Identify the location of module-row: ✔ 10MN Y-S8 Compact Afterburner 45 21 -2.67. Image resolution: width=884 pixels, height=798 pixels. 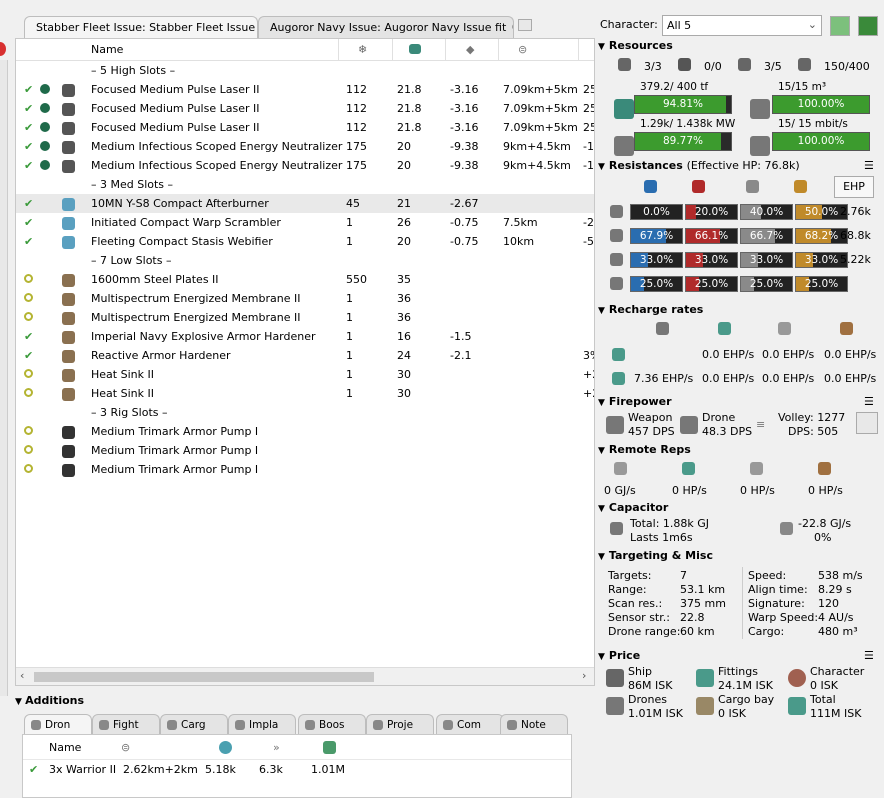
(305, 203).